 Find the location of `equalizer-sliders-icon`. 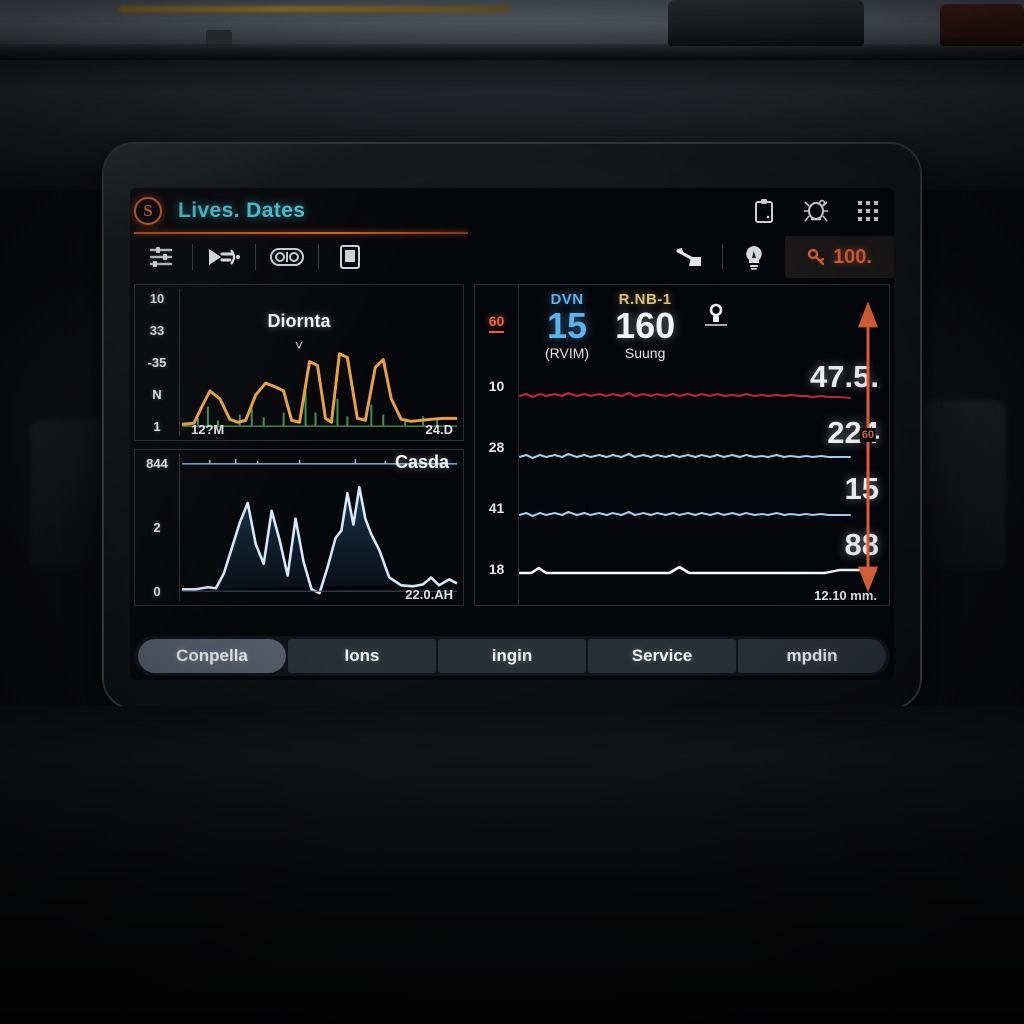

equalizer-sliders-icon is located at coordinates (161, 257).